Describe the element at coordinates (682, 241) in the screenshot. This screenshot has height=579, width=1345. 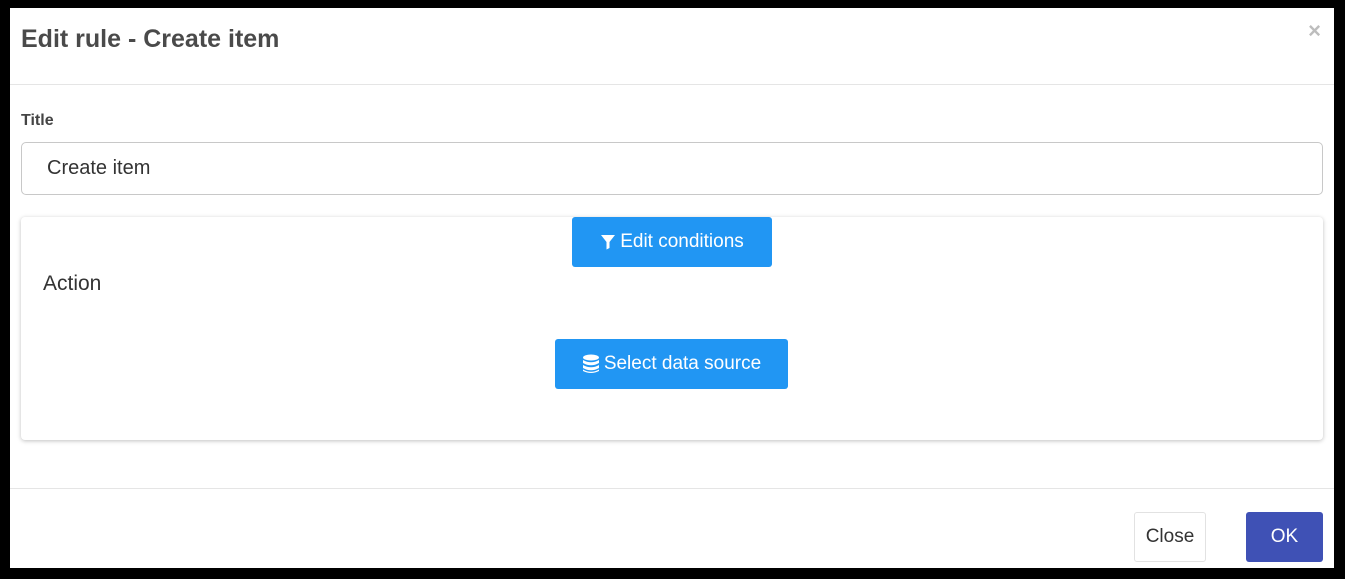
I see `edit-conditions-label: Edit conditions` at that location.